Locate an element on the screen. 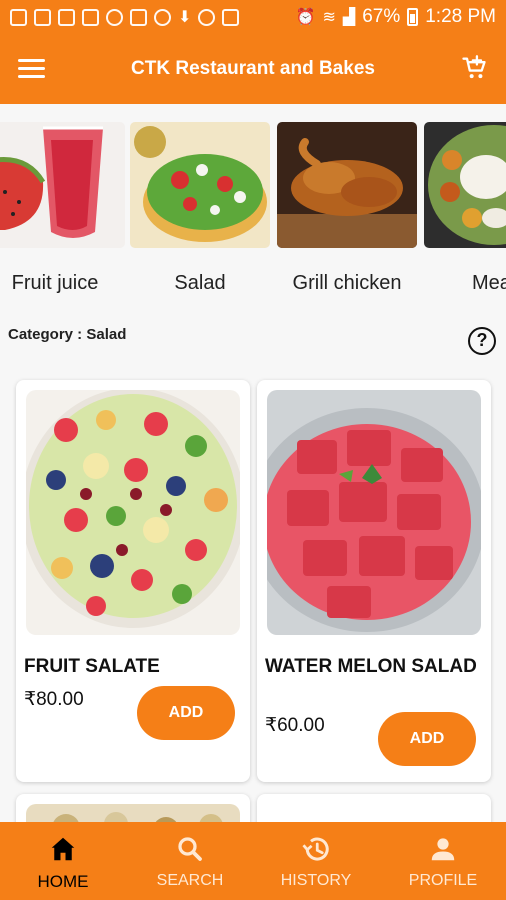 The height and width of the screenshot is (900, 506). bottom-navigation: HOME SEARCH HISTORY PROFILE is located at coordinates (253, 861).